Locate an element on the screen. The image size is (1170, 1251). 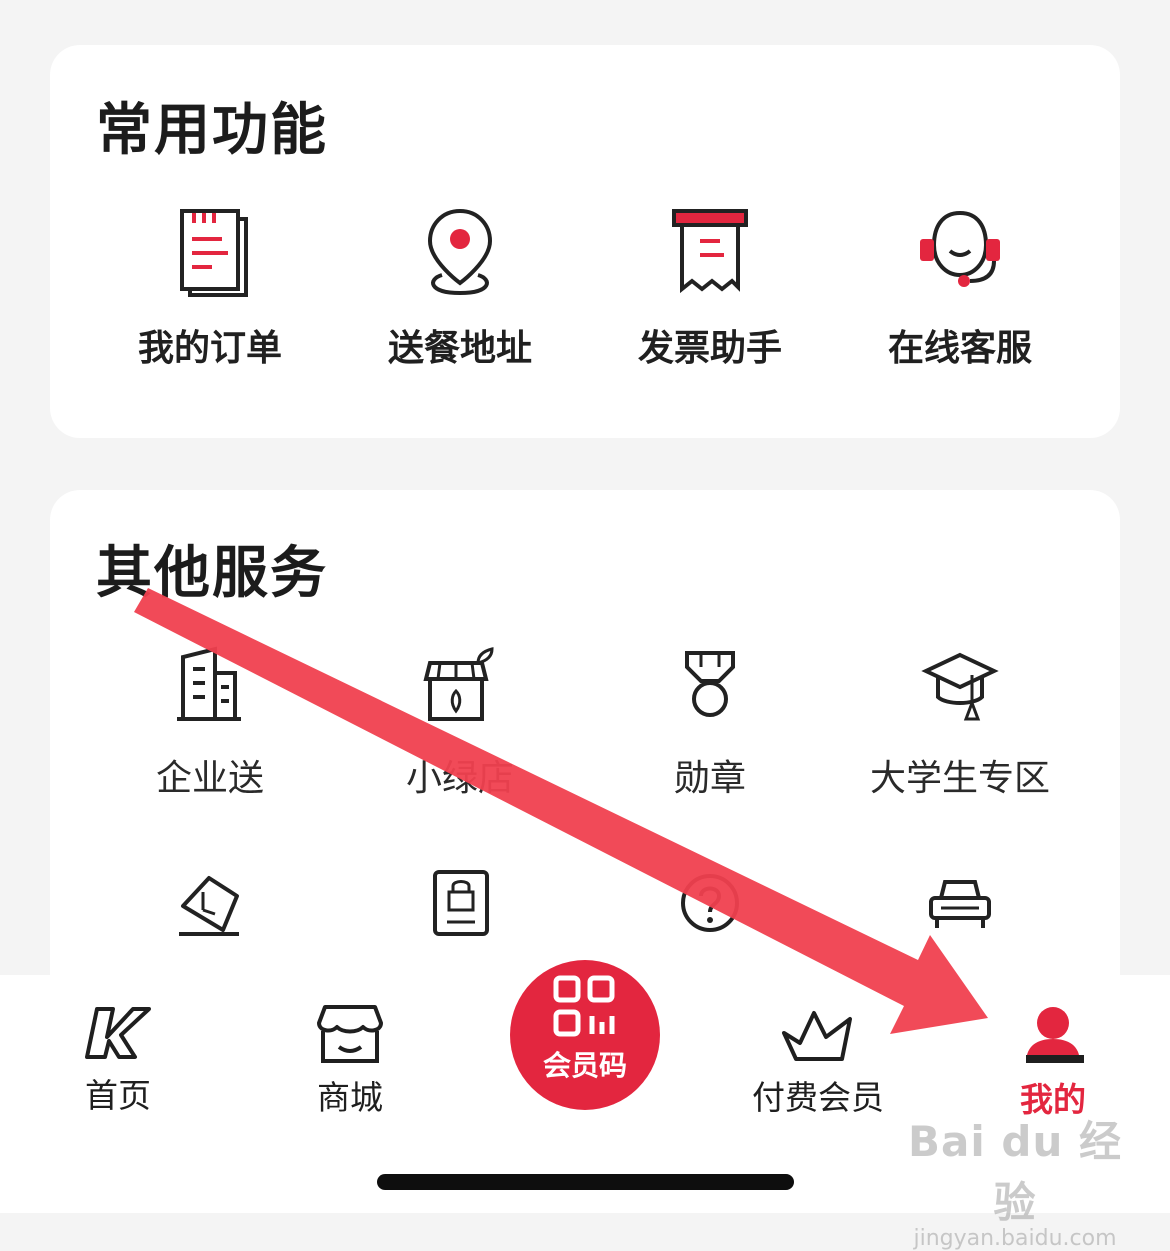
qr-code-icon is located at coordinates (584, 1006).